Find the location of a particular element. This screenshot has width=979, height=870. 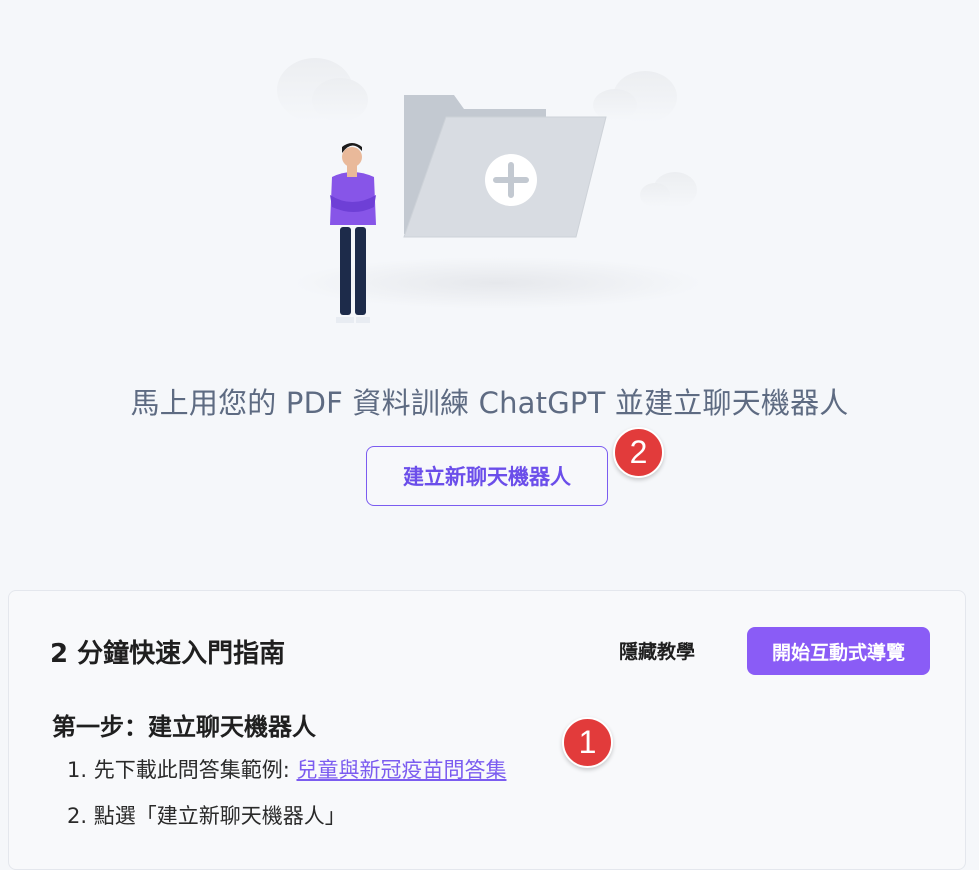

list-item-text: 點選「建立新聊天機器人」 is located at coordinates (219, 816).